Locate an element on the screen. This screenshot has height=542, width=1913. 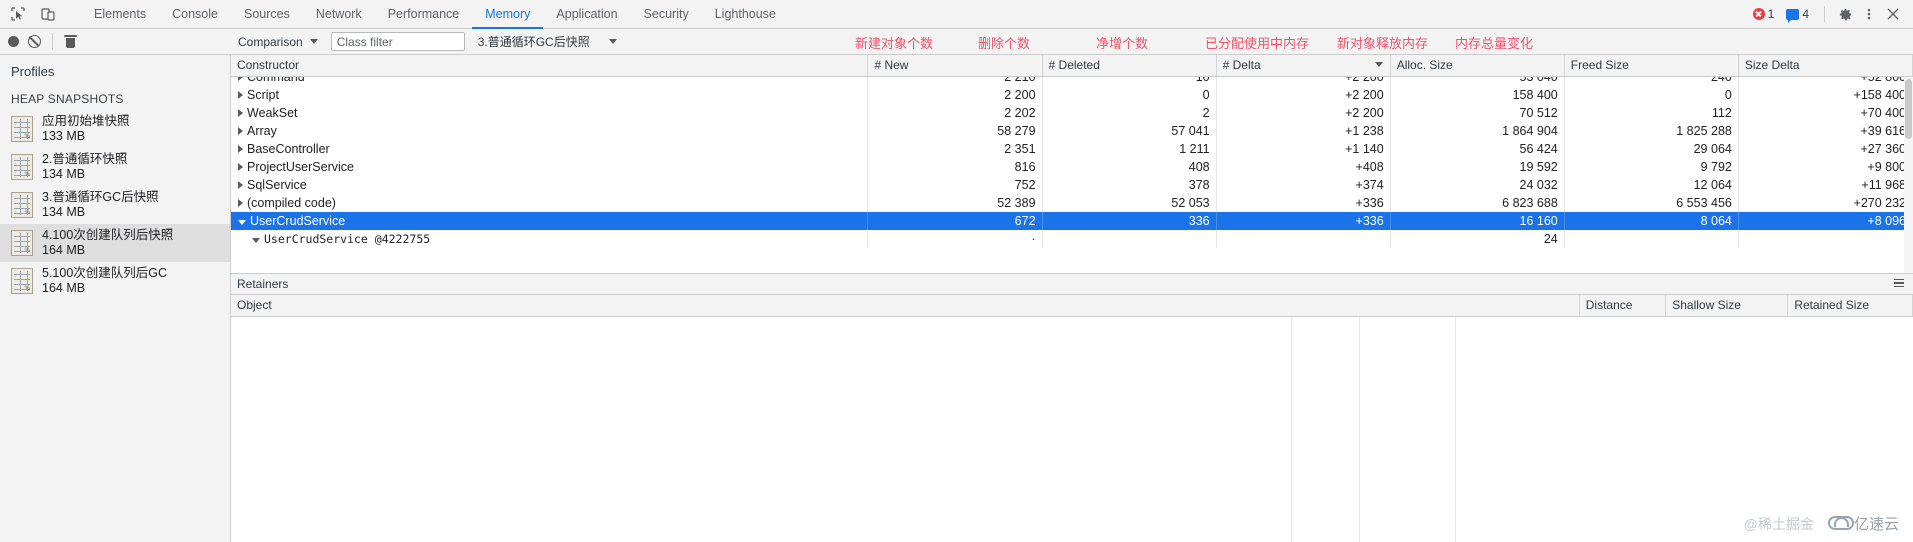
sidebar-item-size: 164 MB is located at coordinates (64, 250).